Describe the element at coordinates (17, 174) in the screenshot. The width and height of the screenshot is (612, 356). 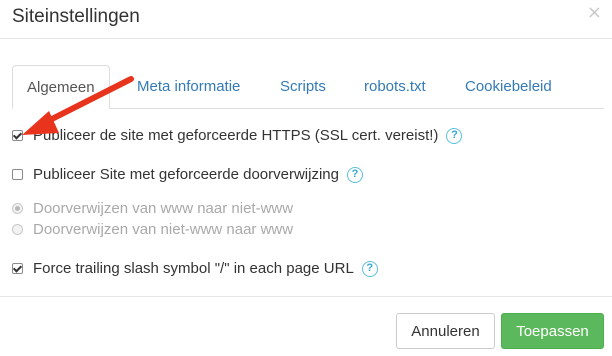
I see `redirect-checkbox` at that location.